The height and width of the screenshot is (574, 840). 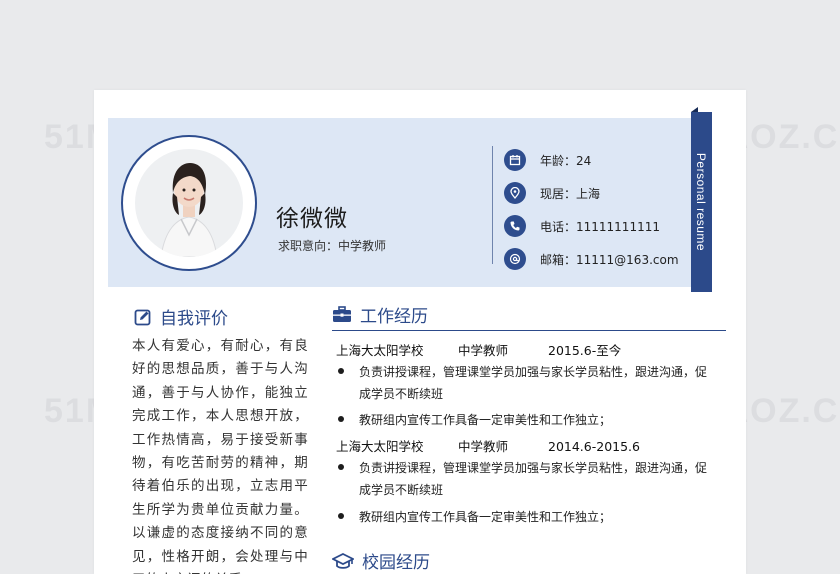 I want to click on self-evaluation-heading: 自我评价, so click(x=181, y=316).